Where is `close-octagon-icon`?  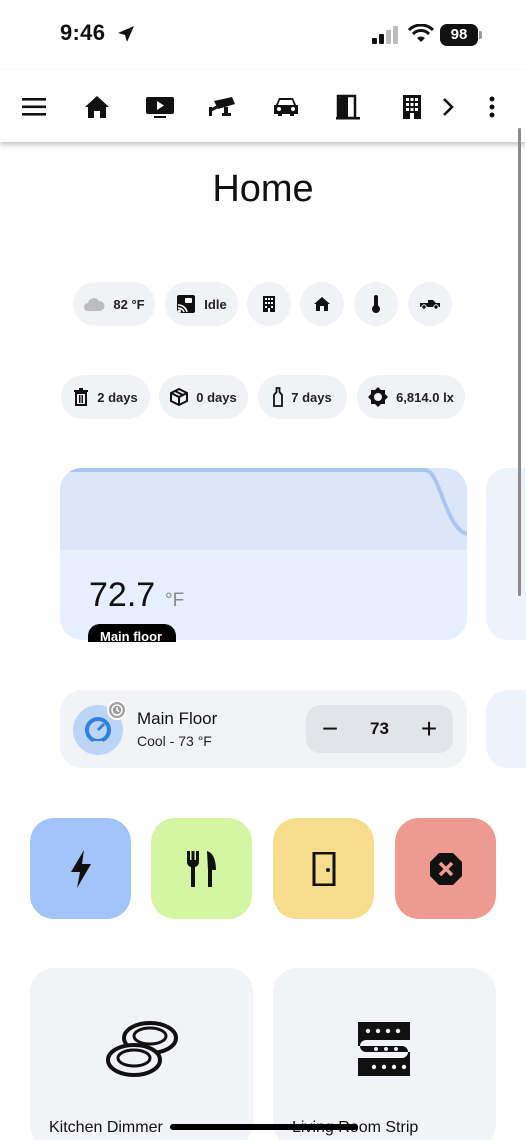 close-octagon-icon is located at coordinates (445, 868).